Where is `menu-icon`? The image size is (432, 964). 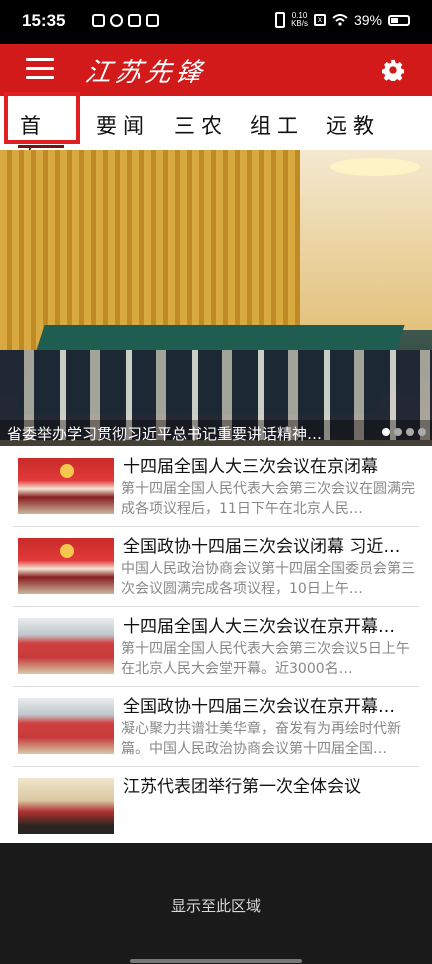 menu-icon is located at coordinates (40, 70).